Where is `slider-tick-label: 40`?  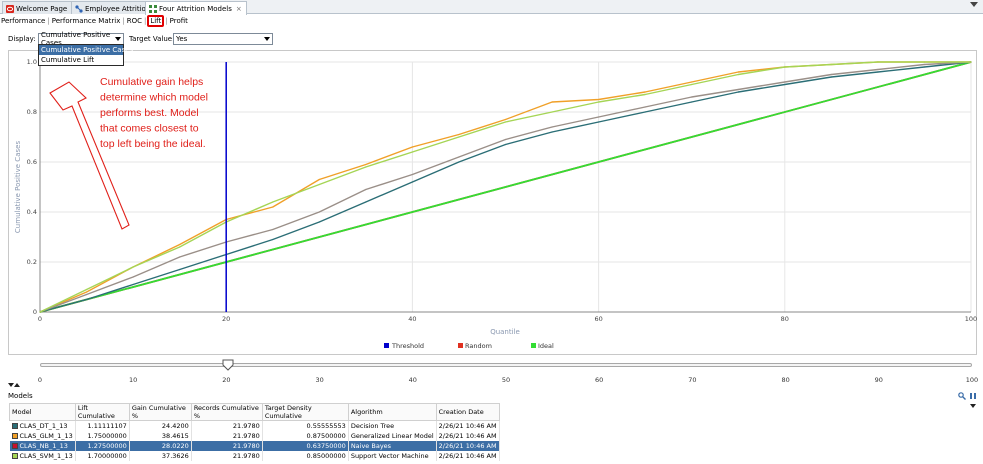
slider-tick-label: 40 is located at coordinates (413, 380).